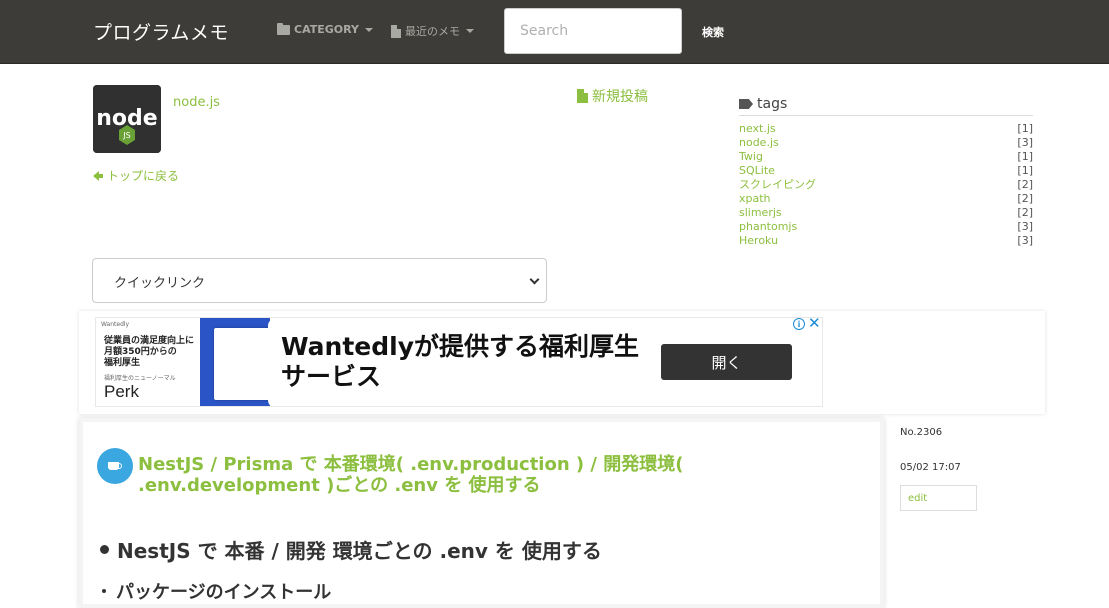 This screenshot has height=608, width=1109. I want to click on ad-info-icon: i, so click(799, 324).